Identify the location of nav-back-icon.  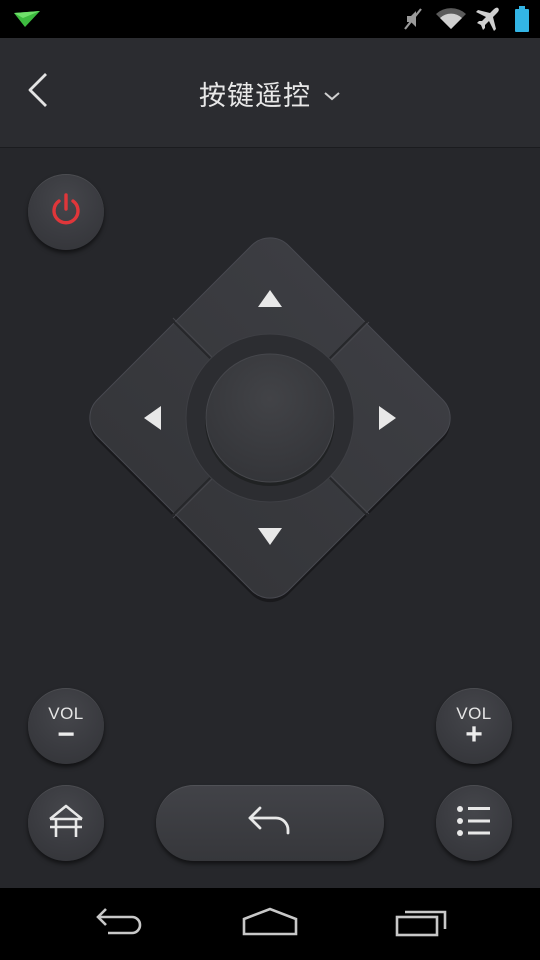
(120, 924).